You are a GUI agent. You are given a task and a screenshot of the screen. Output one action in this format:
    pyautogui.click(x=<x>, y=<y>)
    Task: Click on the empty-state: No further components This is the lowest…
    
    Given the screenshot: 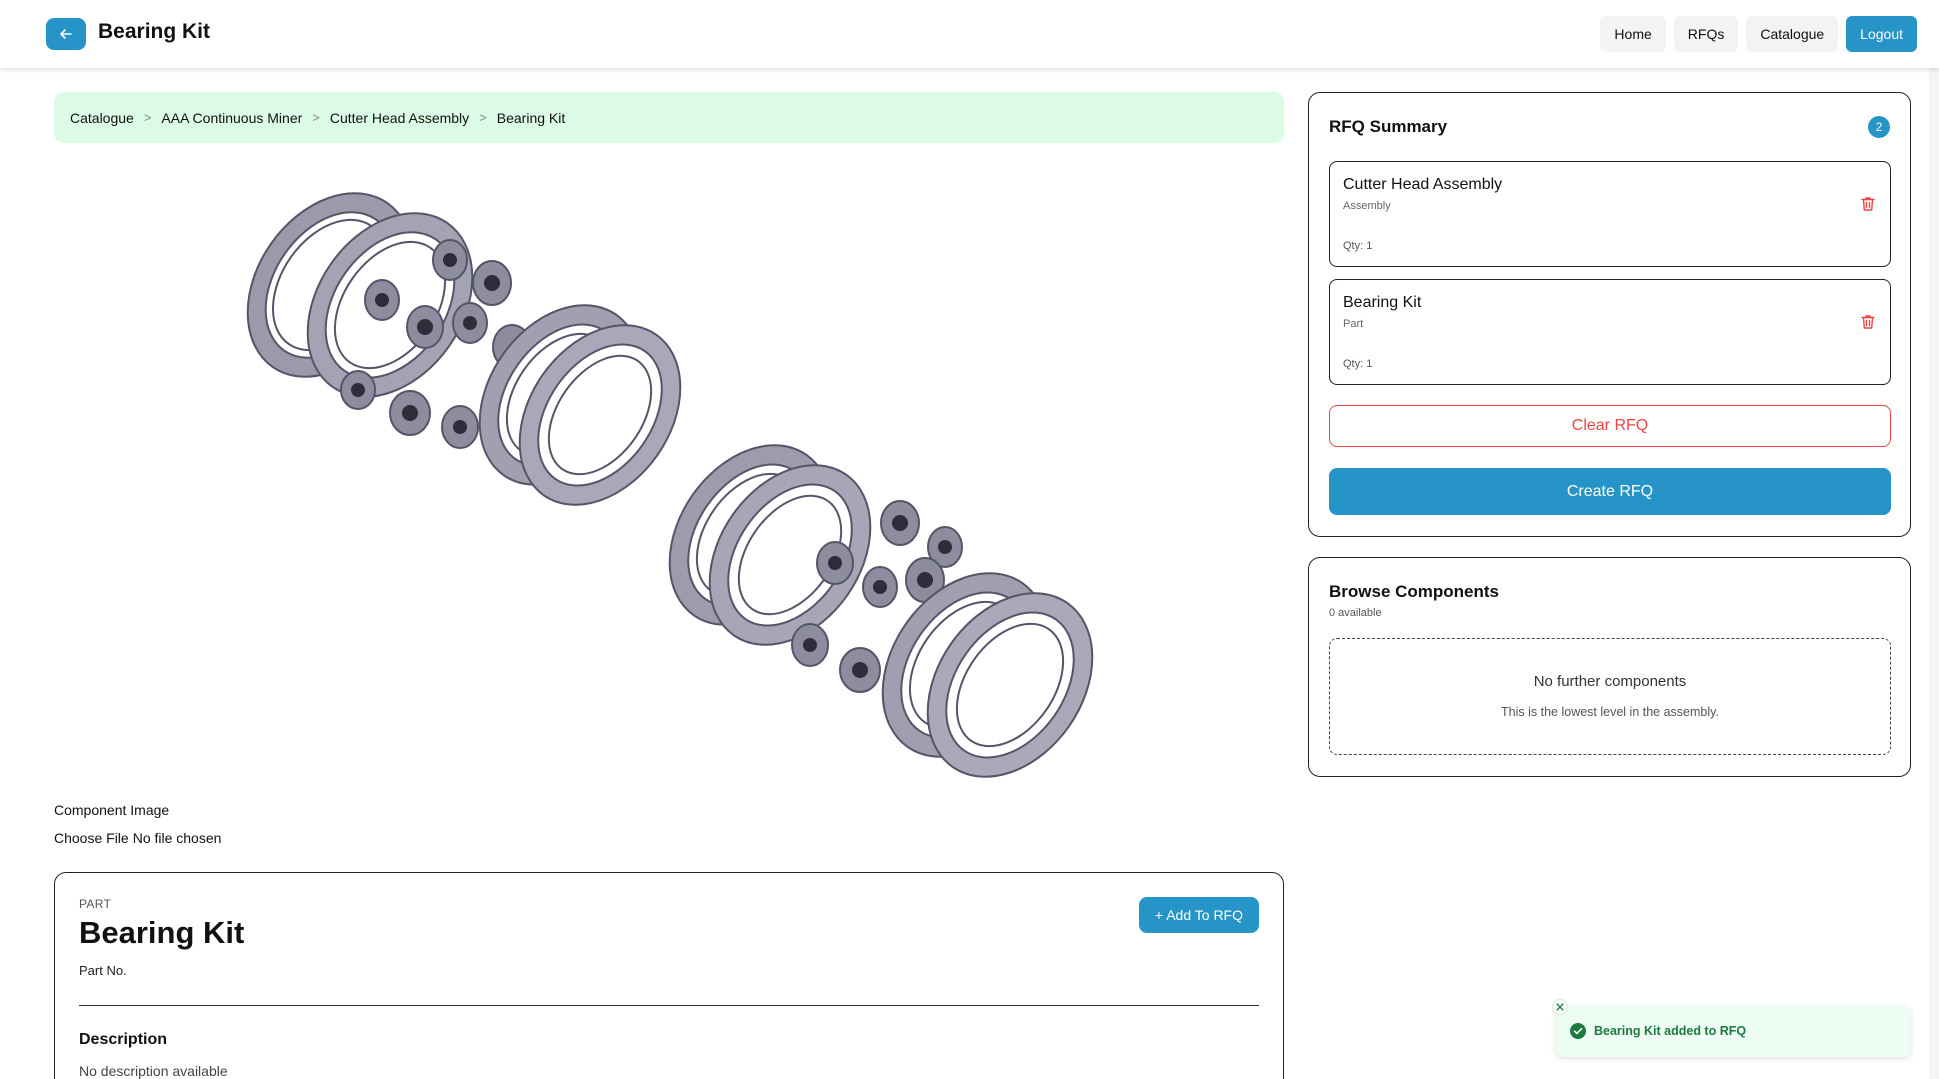 What is the action you would take?
    pyautogui.click(x=1610, y=696)
    